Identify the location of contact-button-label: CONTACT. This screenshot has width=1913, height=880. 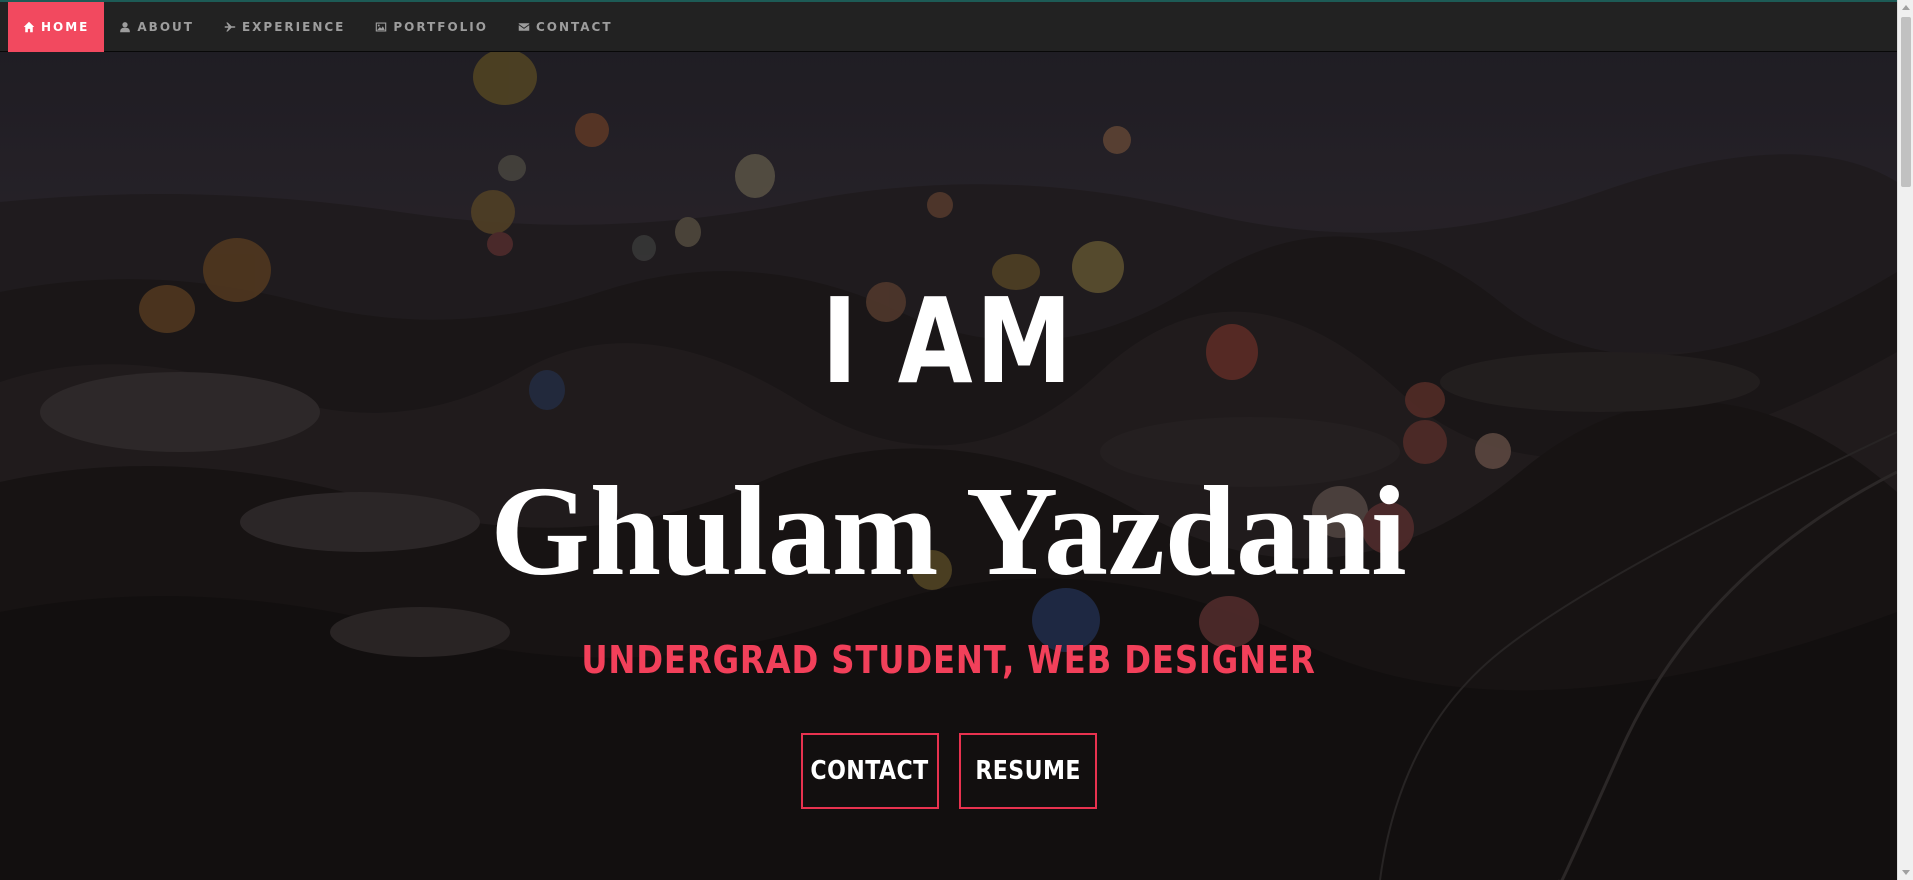
(870, 771).